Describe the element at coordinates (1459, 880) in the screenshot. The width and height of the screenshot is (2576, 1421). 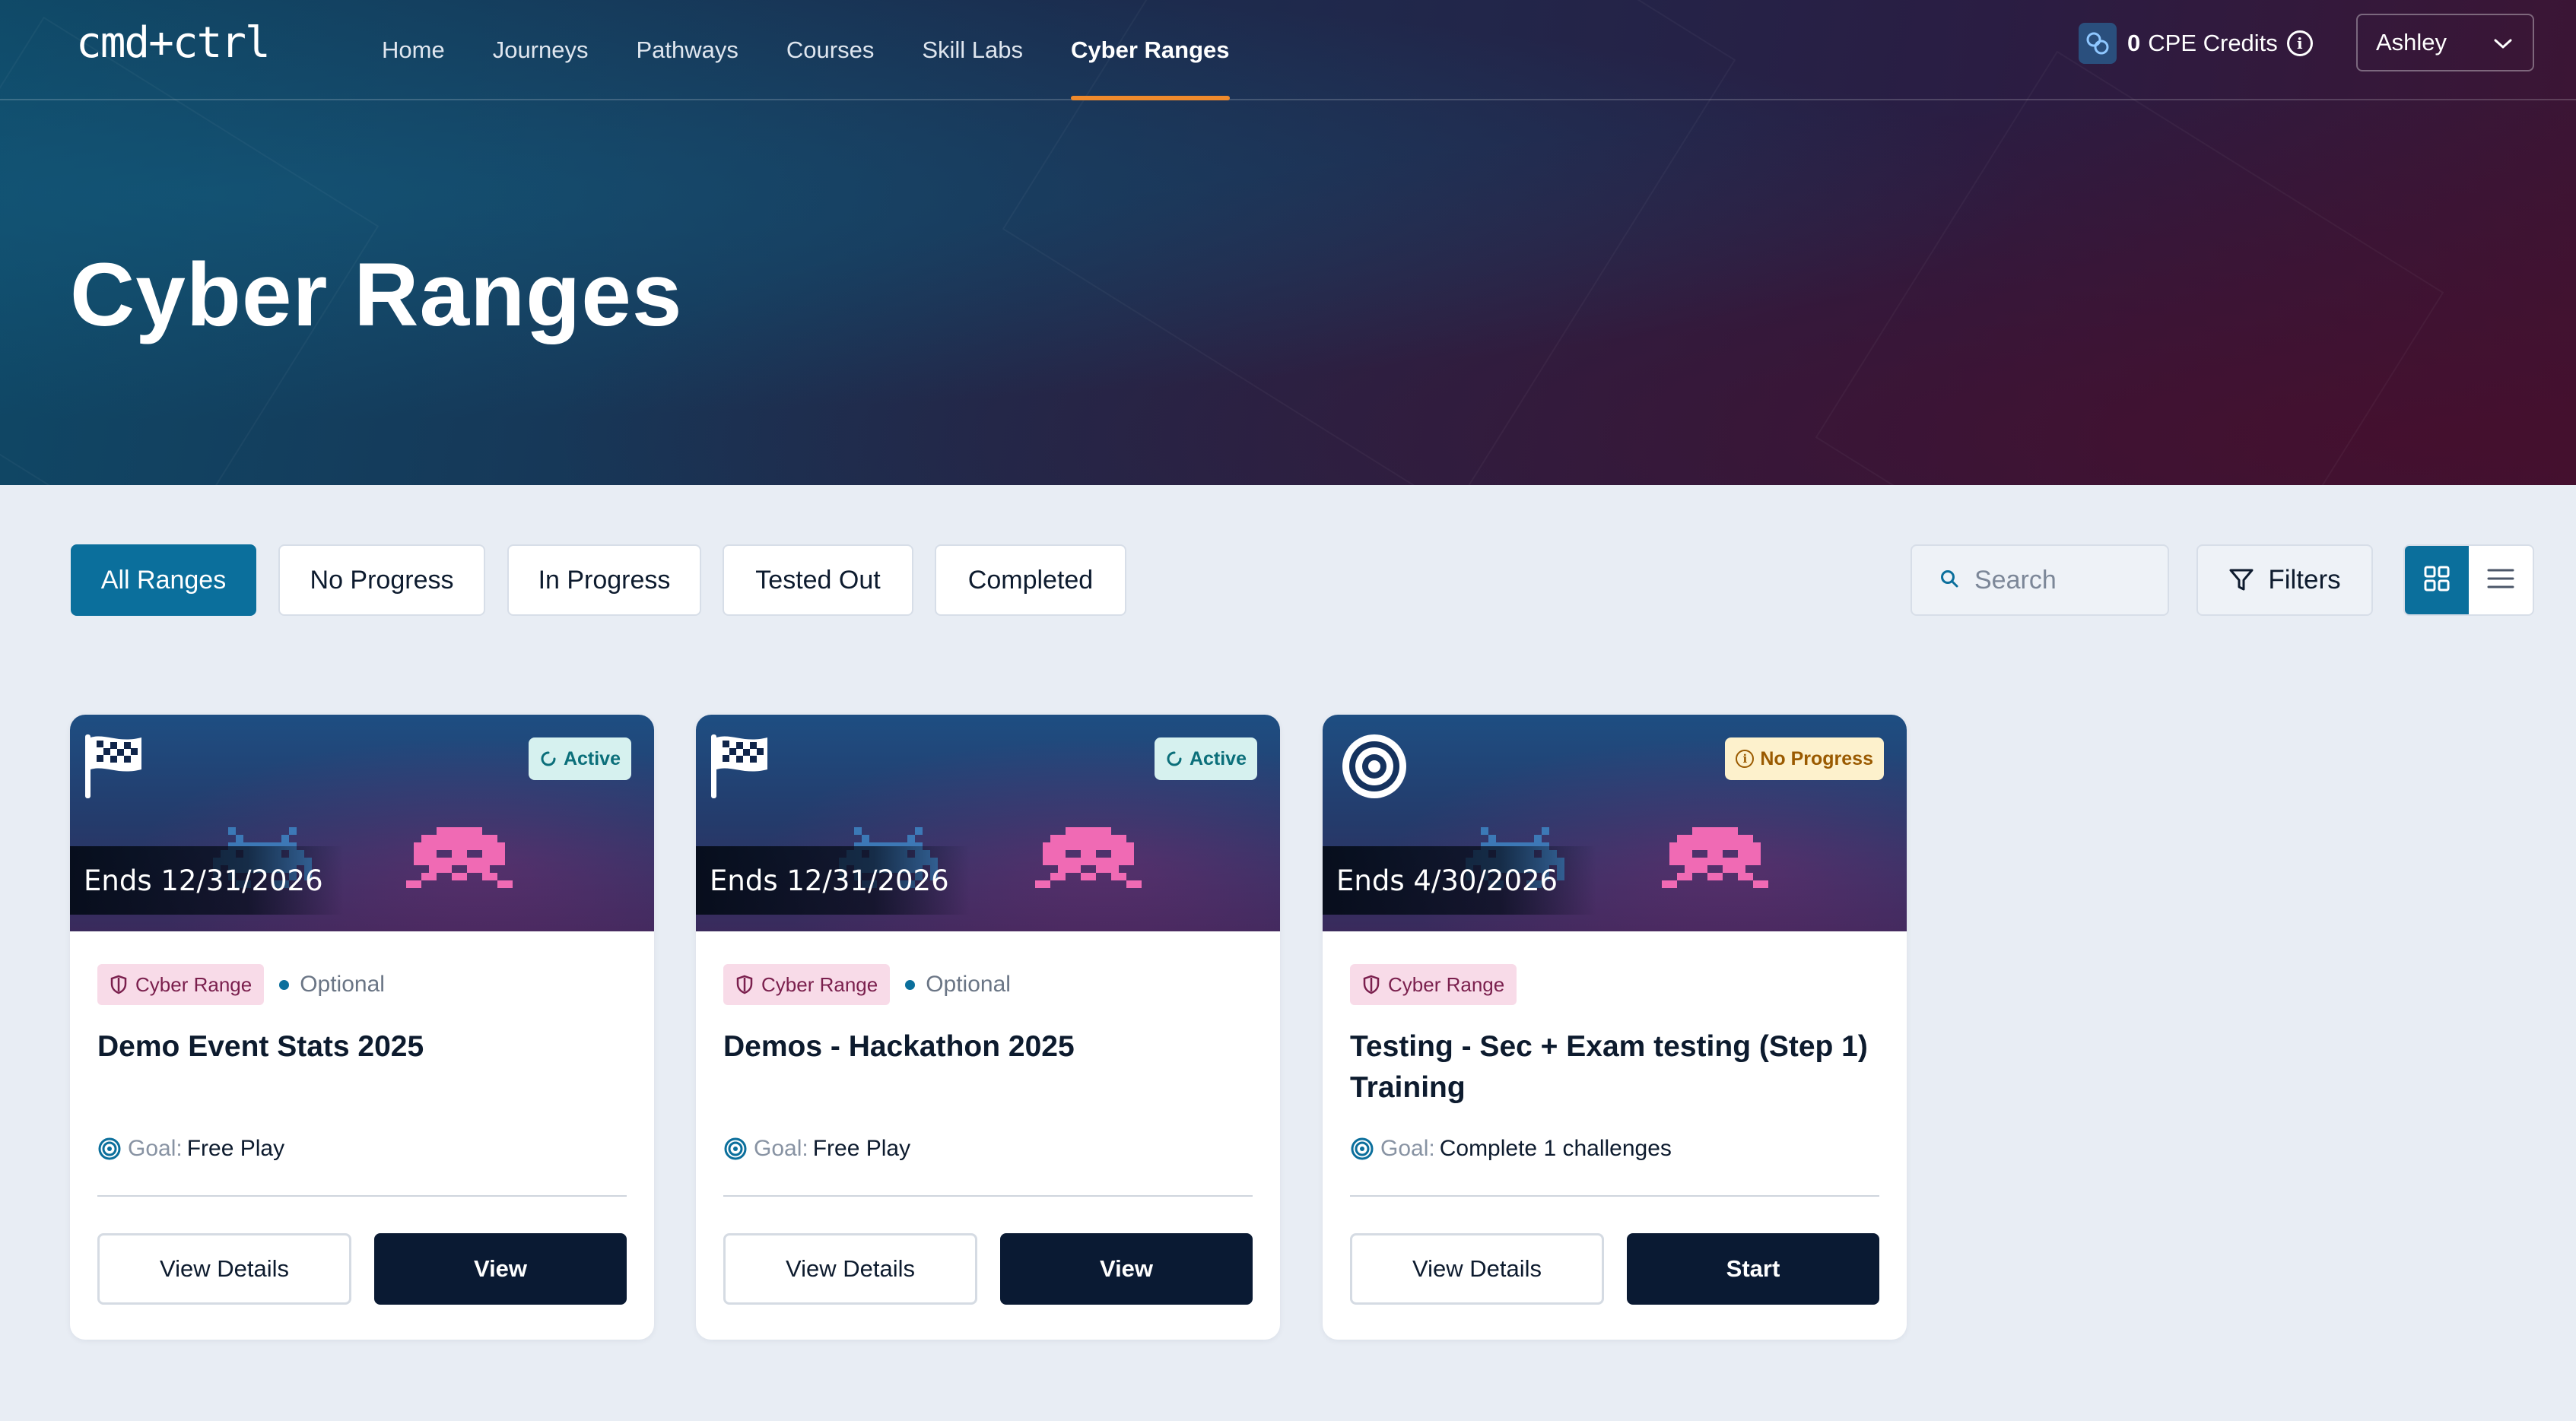
I see `end-date: Ends 4/30/2026` at that location.